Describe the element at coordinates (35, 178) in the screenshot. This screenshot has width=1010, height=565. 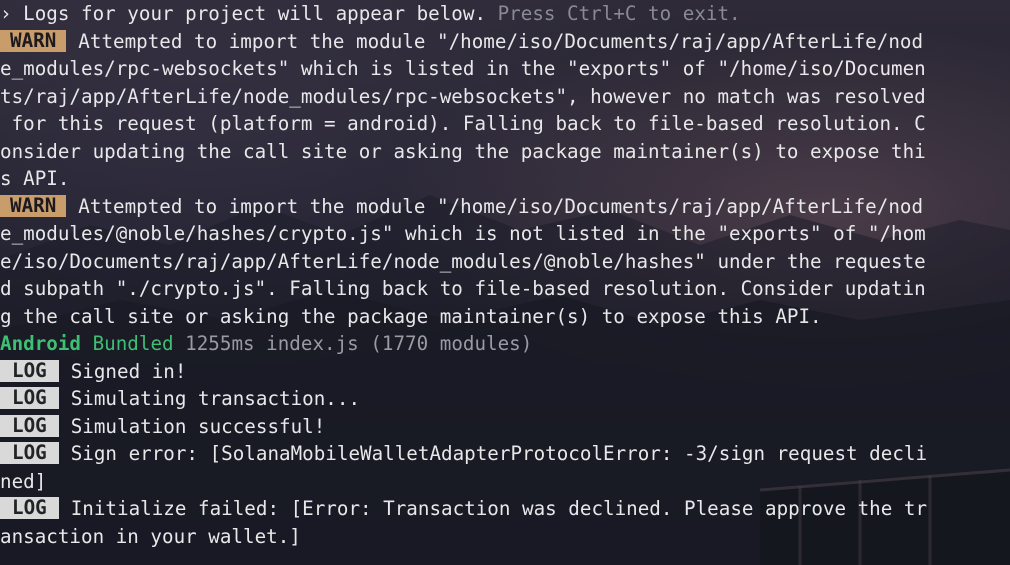
I see `warn-continuation: s API.` at that location.